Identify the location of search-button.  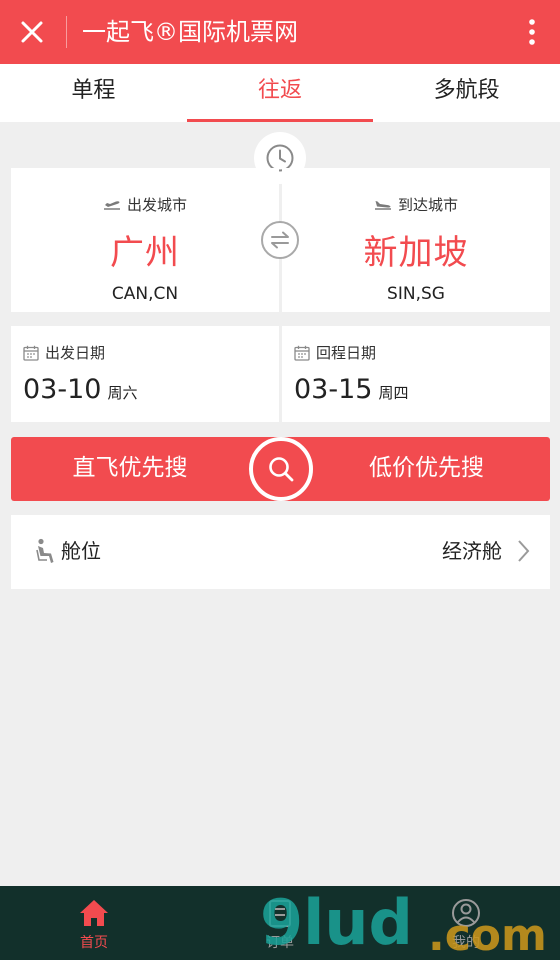
(281, 469).